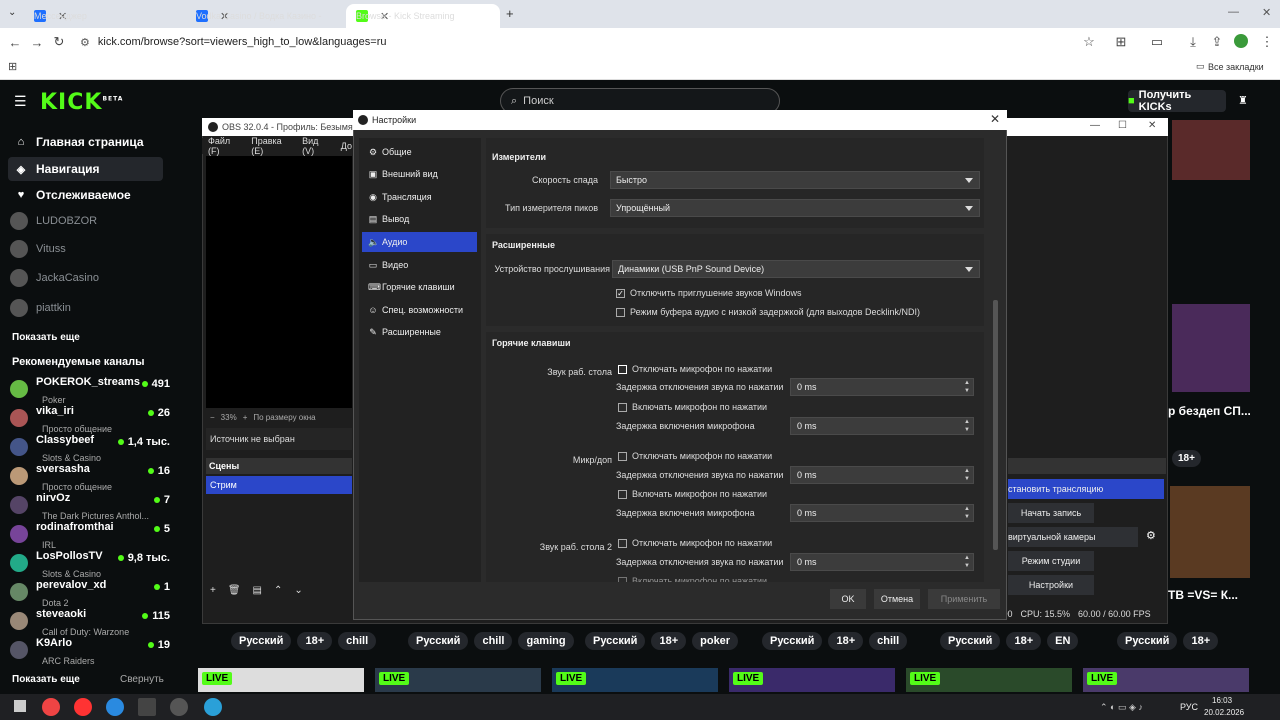 Image resolution: width=1280 pixels, height=720 pixels. What do you see at coordinates (1236, 67) in the screenshot?
I see `all-bookmarks: Все закладки` at bounding box center [1236, 67].